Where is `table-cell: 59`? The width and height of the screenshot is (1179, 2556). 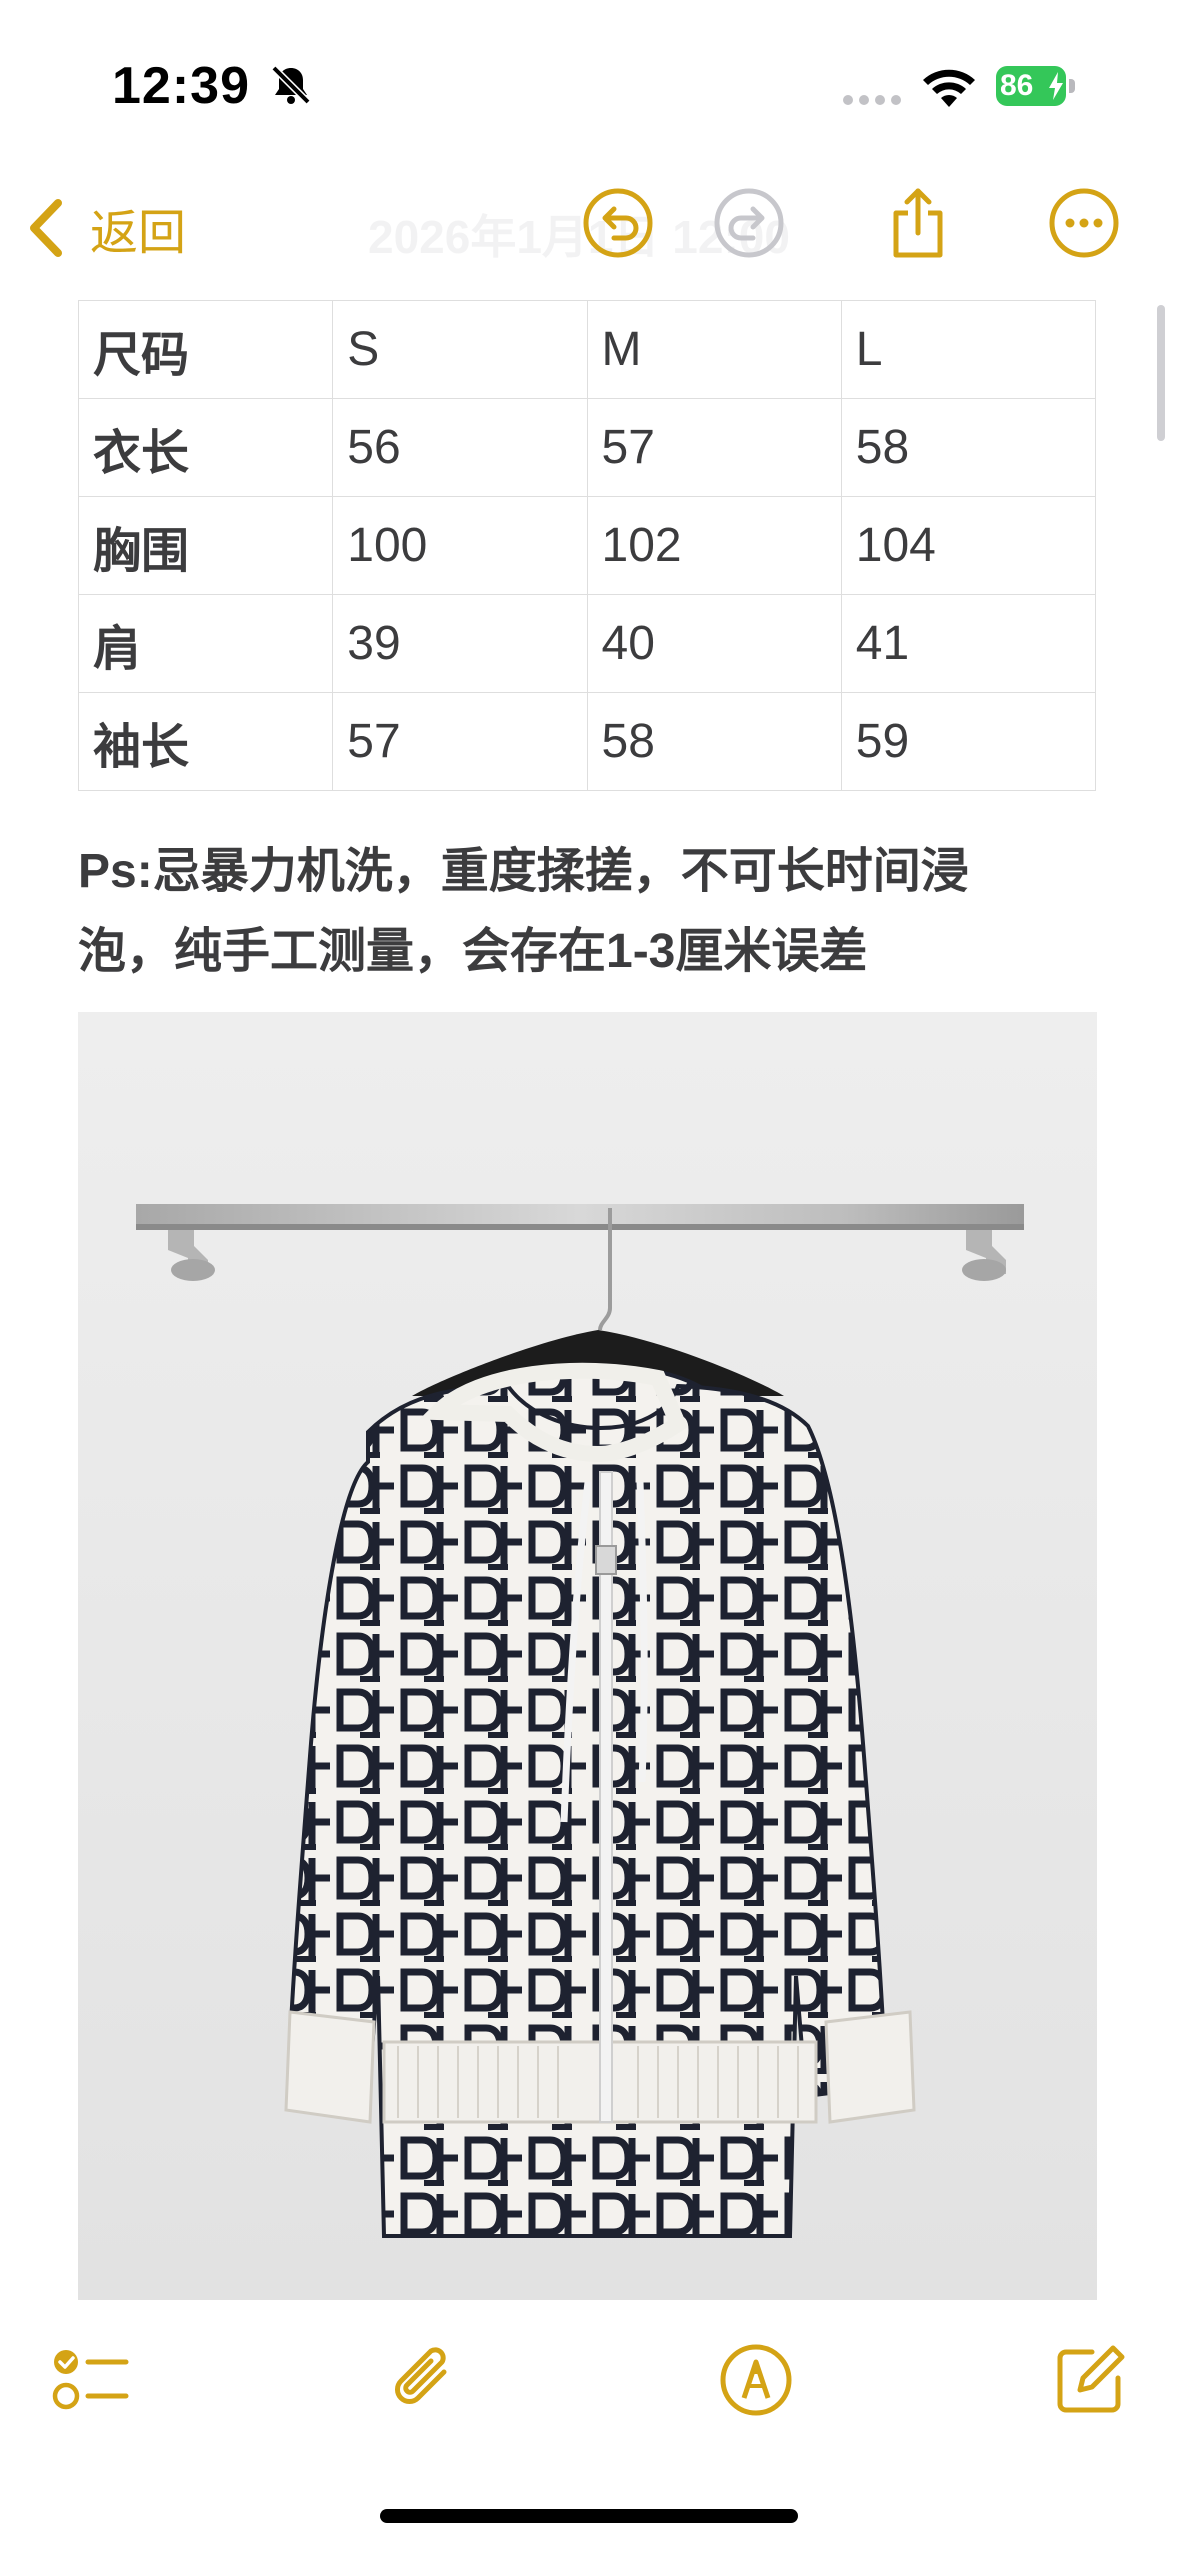
table-cell: 59 is located at coordinates (968, 741).